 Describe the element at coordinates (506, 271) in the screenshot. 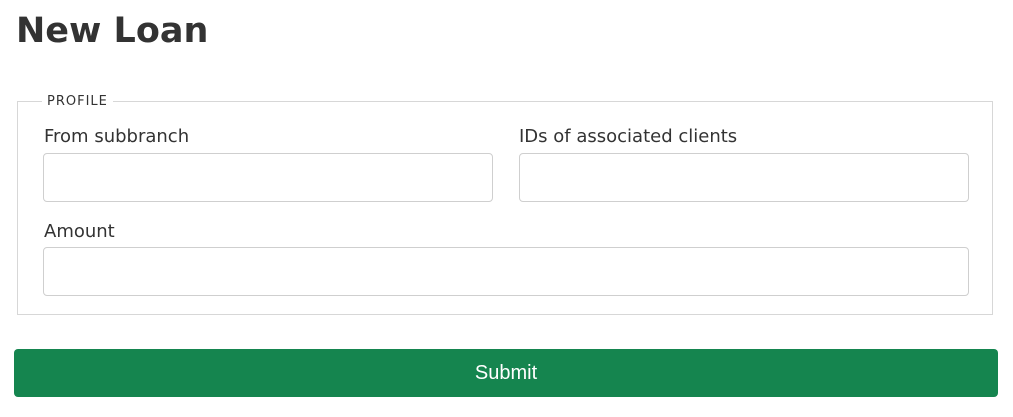

I see `amount-input` at that location.